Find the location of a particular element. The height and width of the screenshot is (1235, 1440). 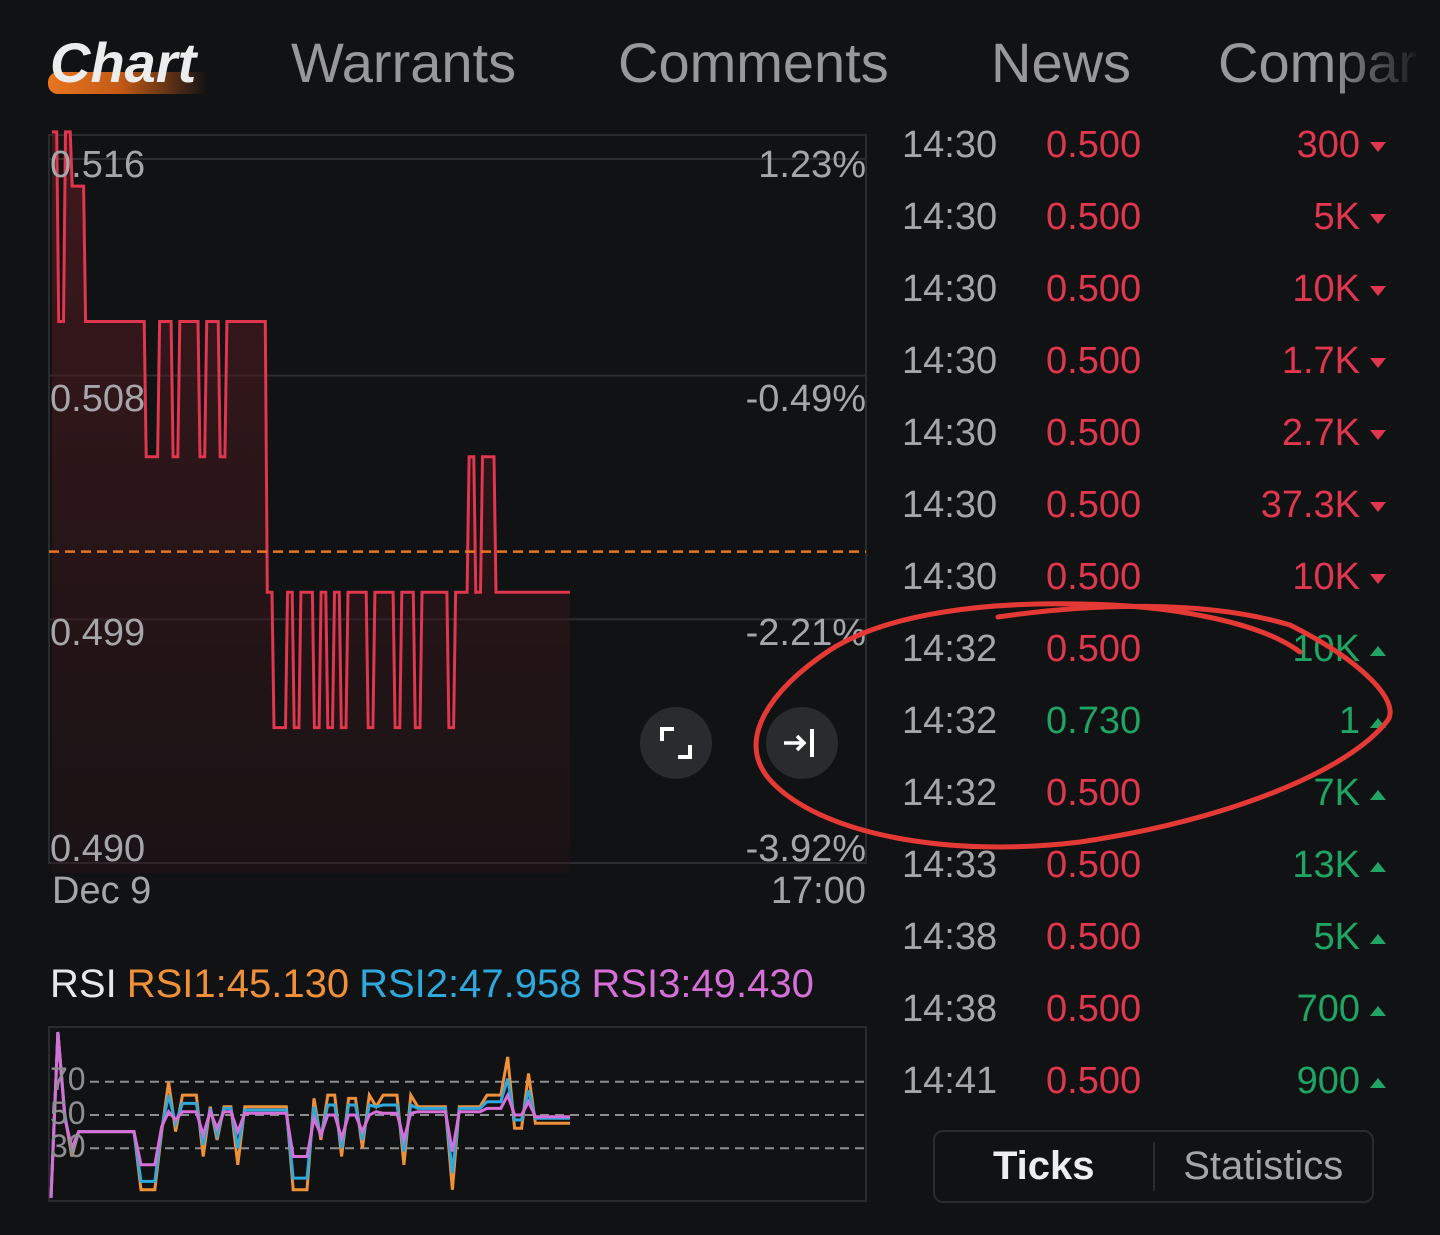

tab-comments-label: Comments is located at coordinates (753, 62).